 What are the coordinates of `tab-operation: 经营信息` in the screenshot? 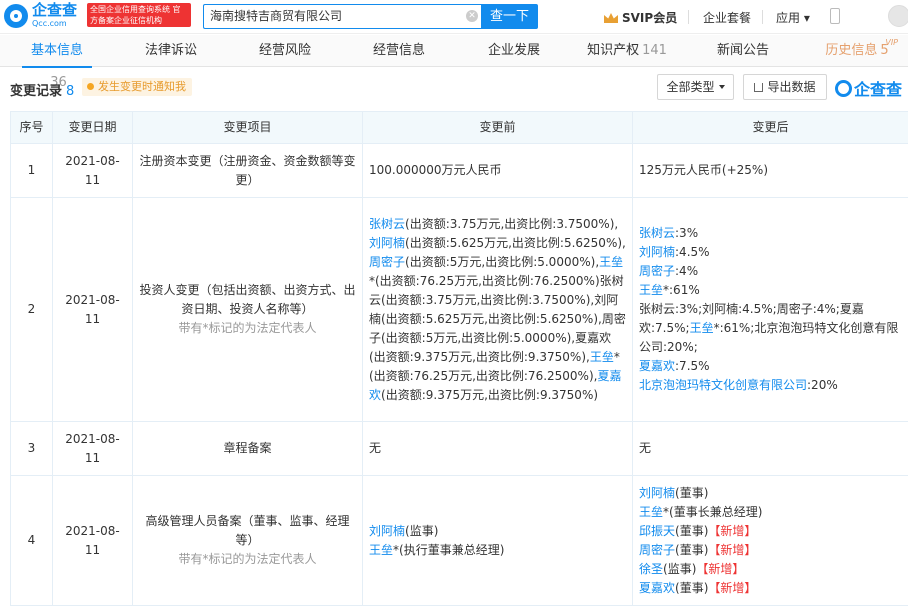 It's located at (399, 51).